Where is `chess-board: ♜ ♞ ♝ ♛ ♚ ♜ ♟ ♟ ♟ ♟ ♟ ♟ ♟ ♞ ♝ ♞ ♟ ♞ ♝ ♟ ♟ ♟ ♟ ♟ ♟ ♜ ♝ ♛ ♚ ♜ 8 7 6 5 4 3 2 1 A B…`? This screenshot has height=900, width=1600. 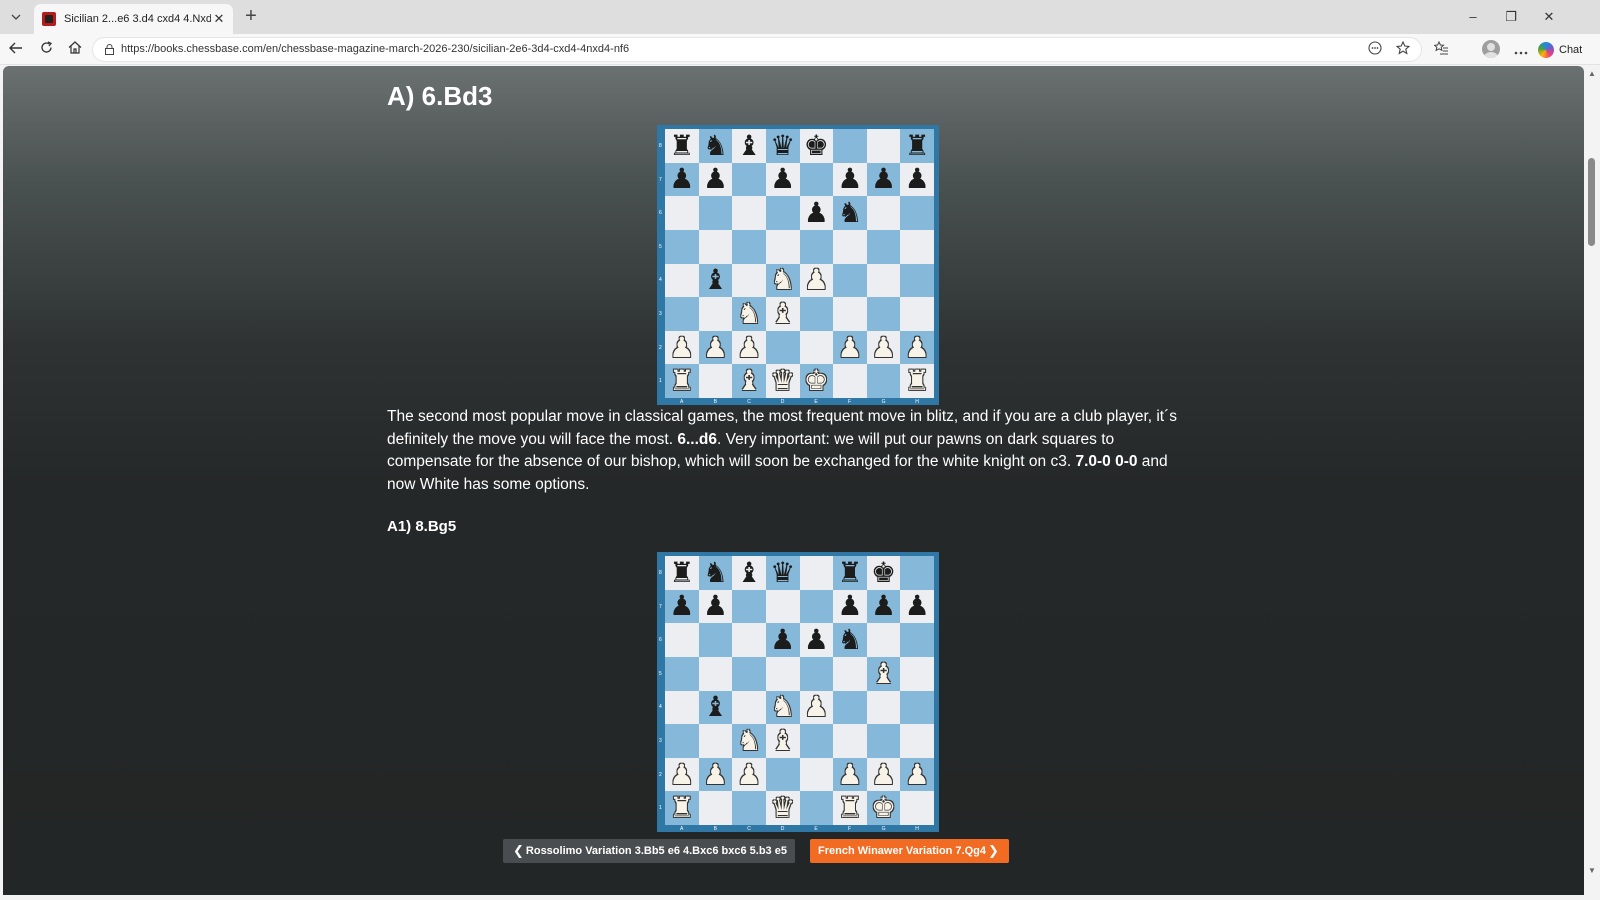
chess-board: ♜ ♞ ♝ ♛ ♚ ♜ ♟ ♟ ♟ ♟ ♟ ♟ ♟ ♞ ♝ ♞ ♟ ♞ ♝ ♟ ♟ ♟ ♟ ♟ ♟ ♜ ♝ ♛ ♚ ♜ 8 7 6 5 4 3 2 1 A B… is located at coordinates (796, 266).